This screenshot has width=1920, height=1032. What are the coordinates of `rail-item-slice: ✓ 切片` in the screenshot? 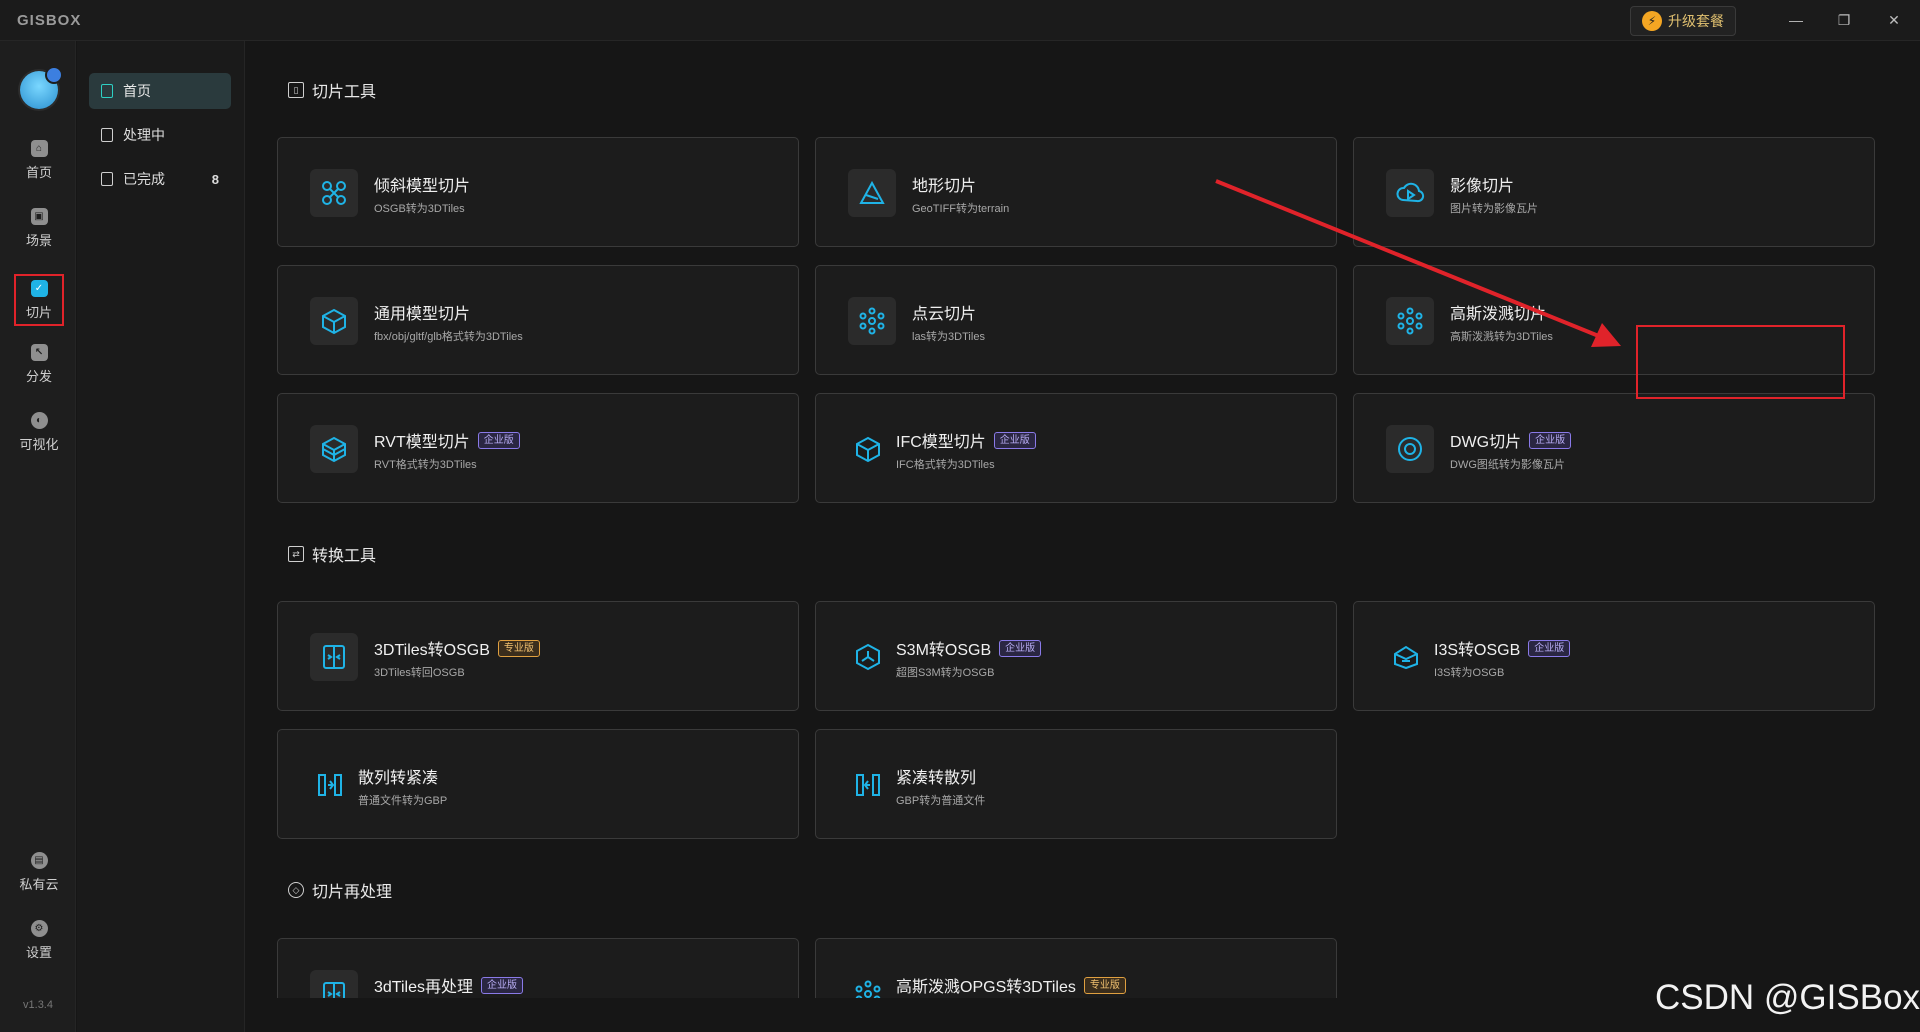 It's located at (39, 300).